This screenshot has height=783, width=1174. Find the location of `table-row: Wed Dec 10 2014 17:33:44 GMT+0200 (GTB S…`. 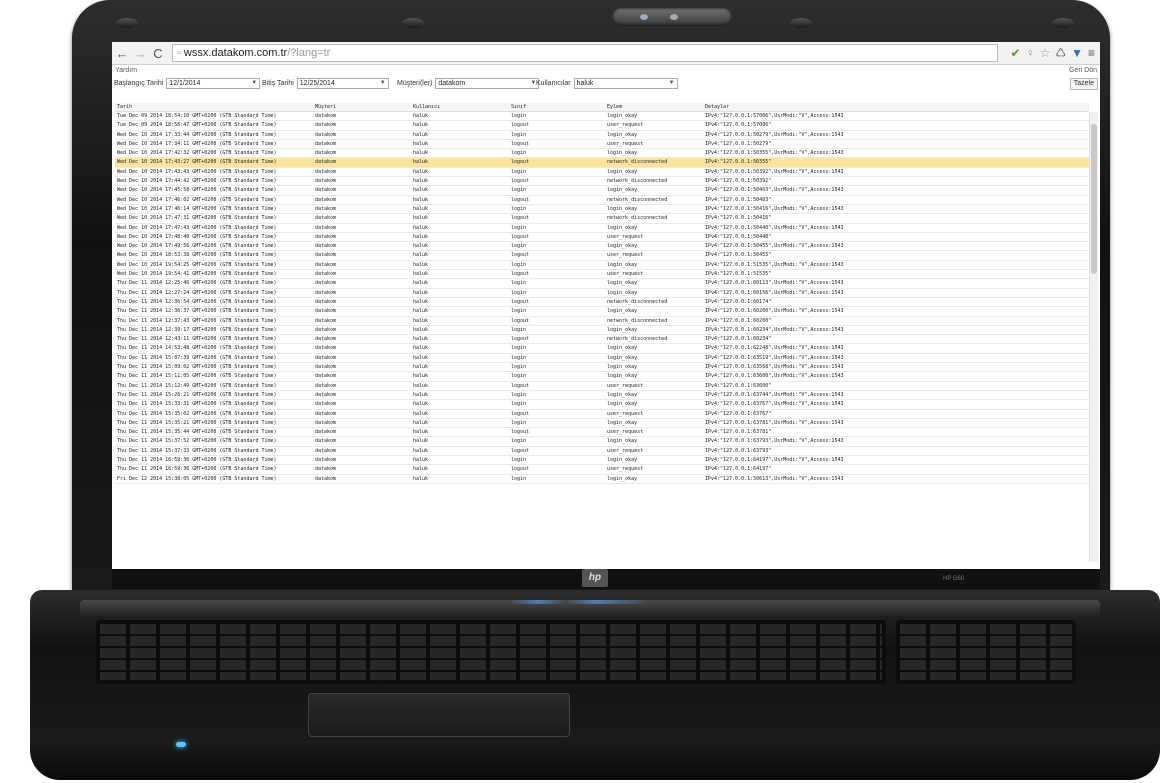

table-row: Wed Dec 10 2014 17:33:44 GMT+0200 (GTB S… is located at coordinates (602, 135).